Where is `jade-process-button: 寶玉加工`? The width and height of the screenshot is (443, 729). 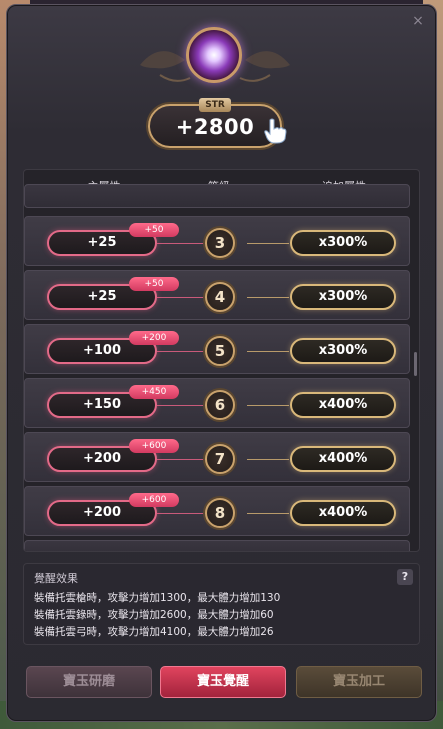 jade-process-button: 寶玉加工 is located at coordinates (359, 682).